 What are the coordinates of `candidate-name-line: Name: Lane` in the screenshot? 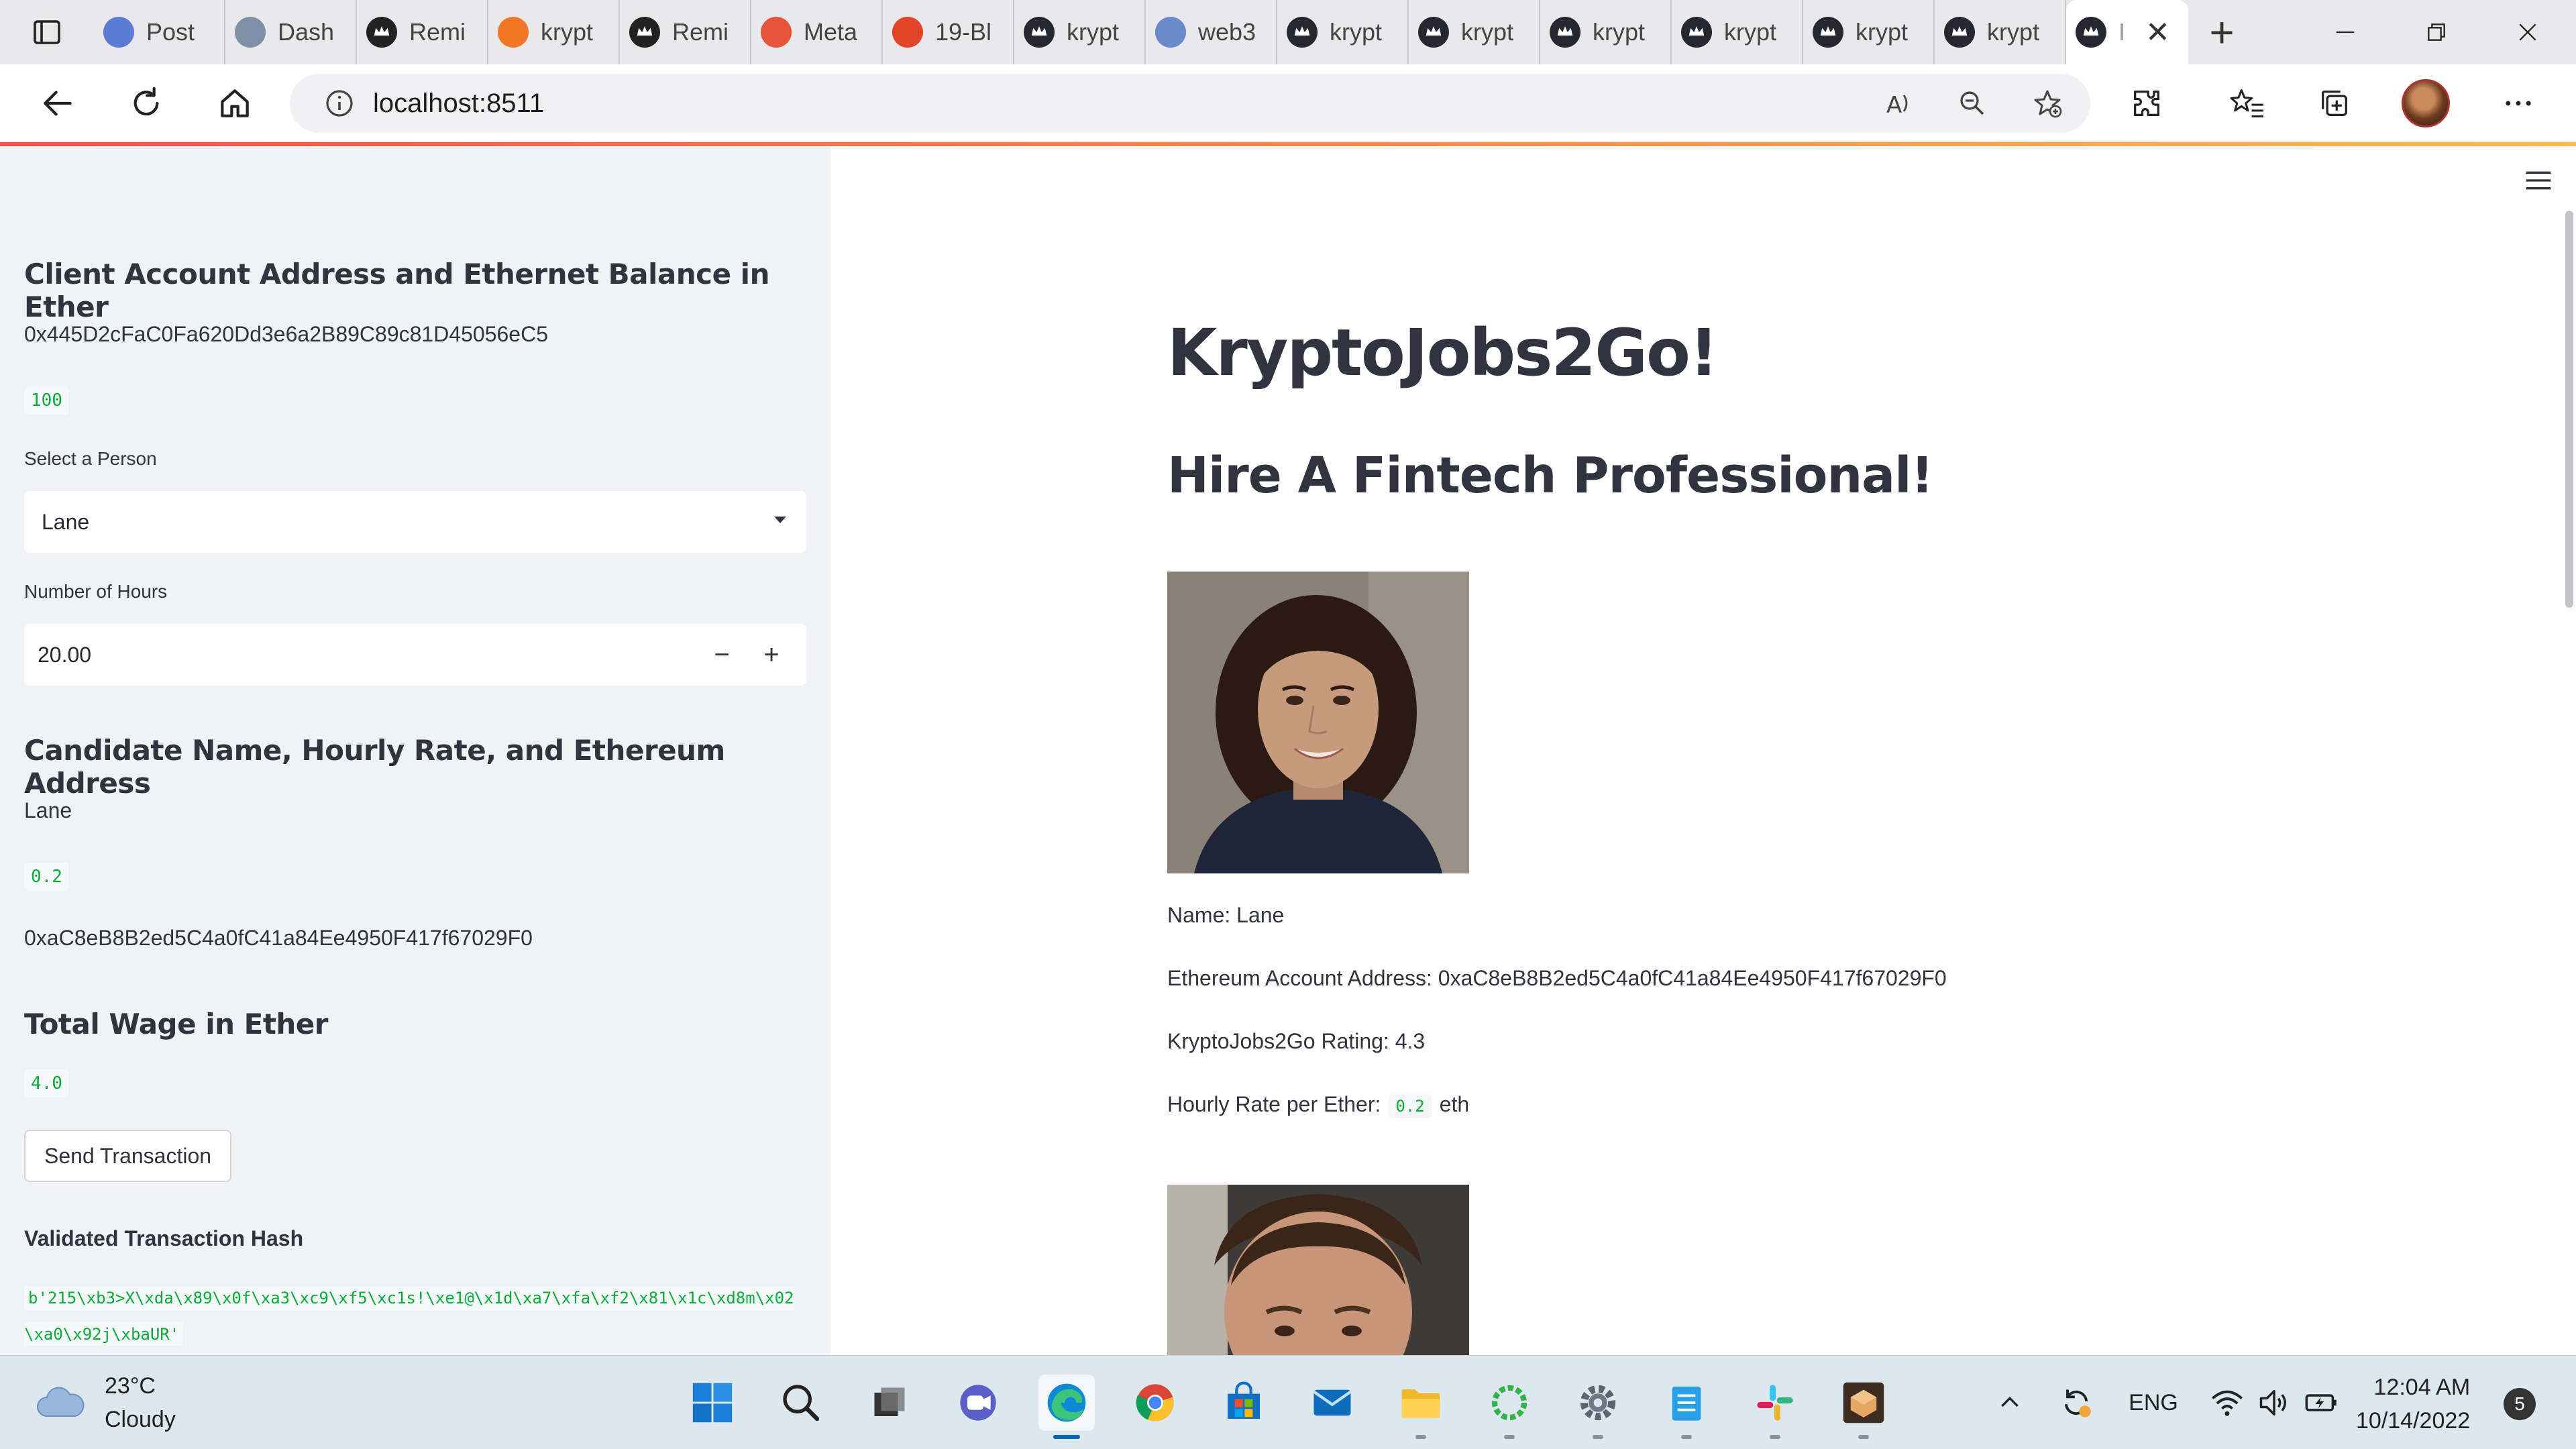 It's located at (1226, 915).